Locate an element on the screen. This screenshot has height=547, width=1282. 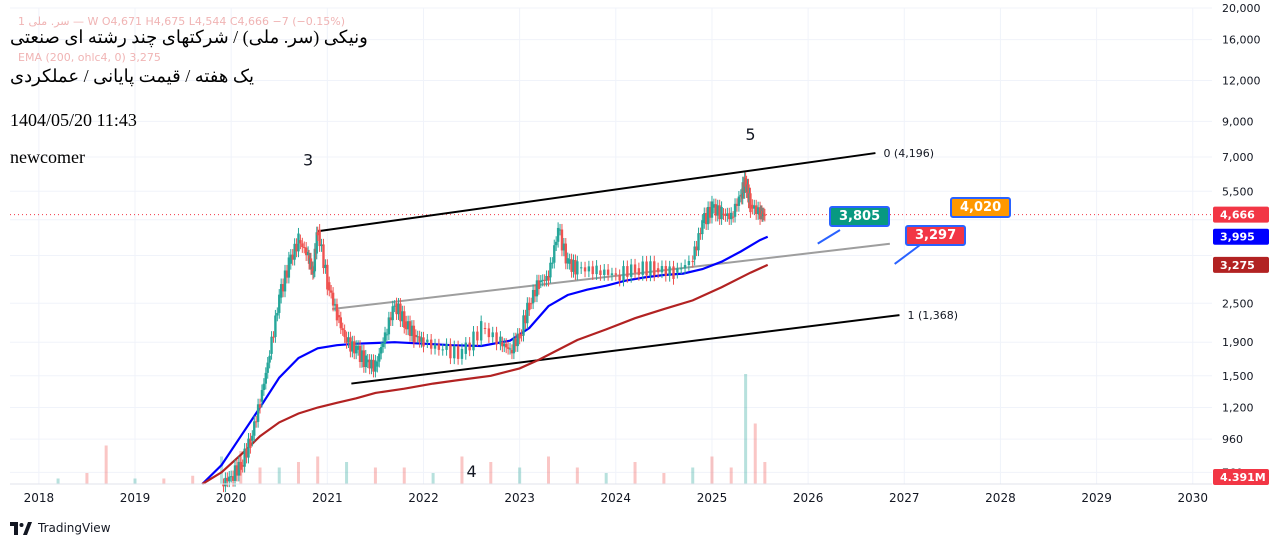
x-tick-label: 2019 is located at coordinates (135, 498).